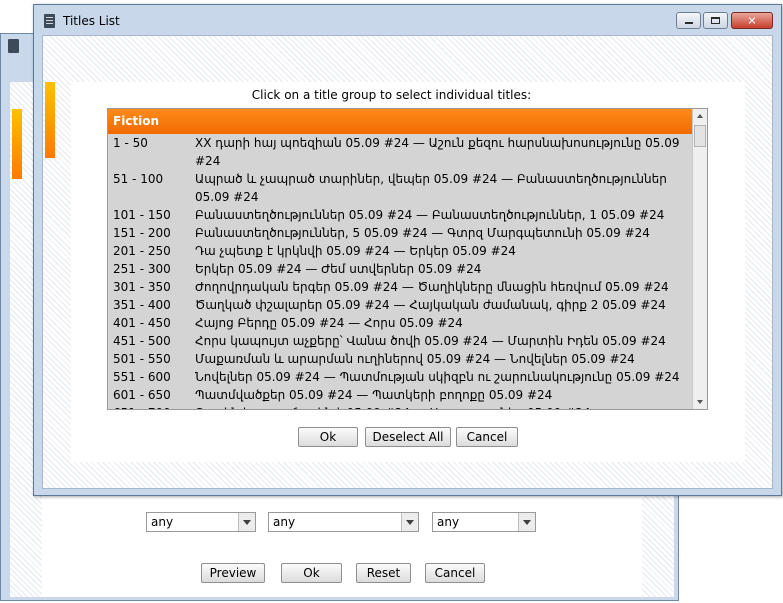 This screenshot has width=783, height=603. I want to click on title-group-titles: Երկեր 05.09 #24 — Ժեմ ստվերներ 05.09 #24, so click(338, 269).